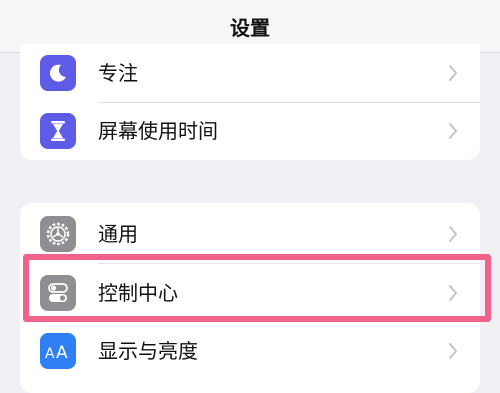  Describe the element at coordinates (250, 27) in the screenshot. I see `page-title: 设置` at that location.